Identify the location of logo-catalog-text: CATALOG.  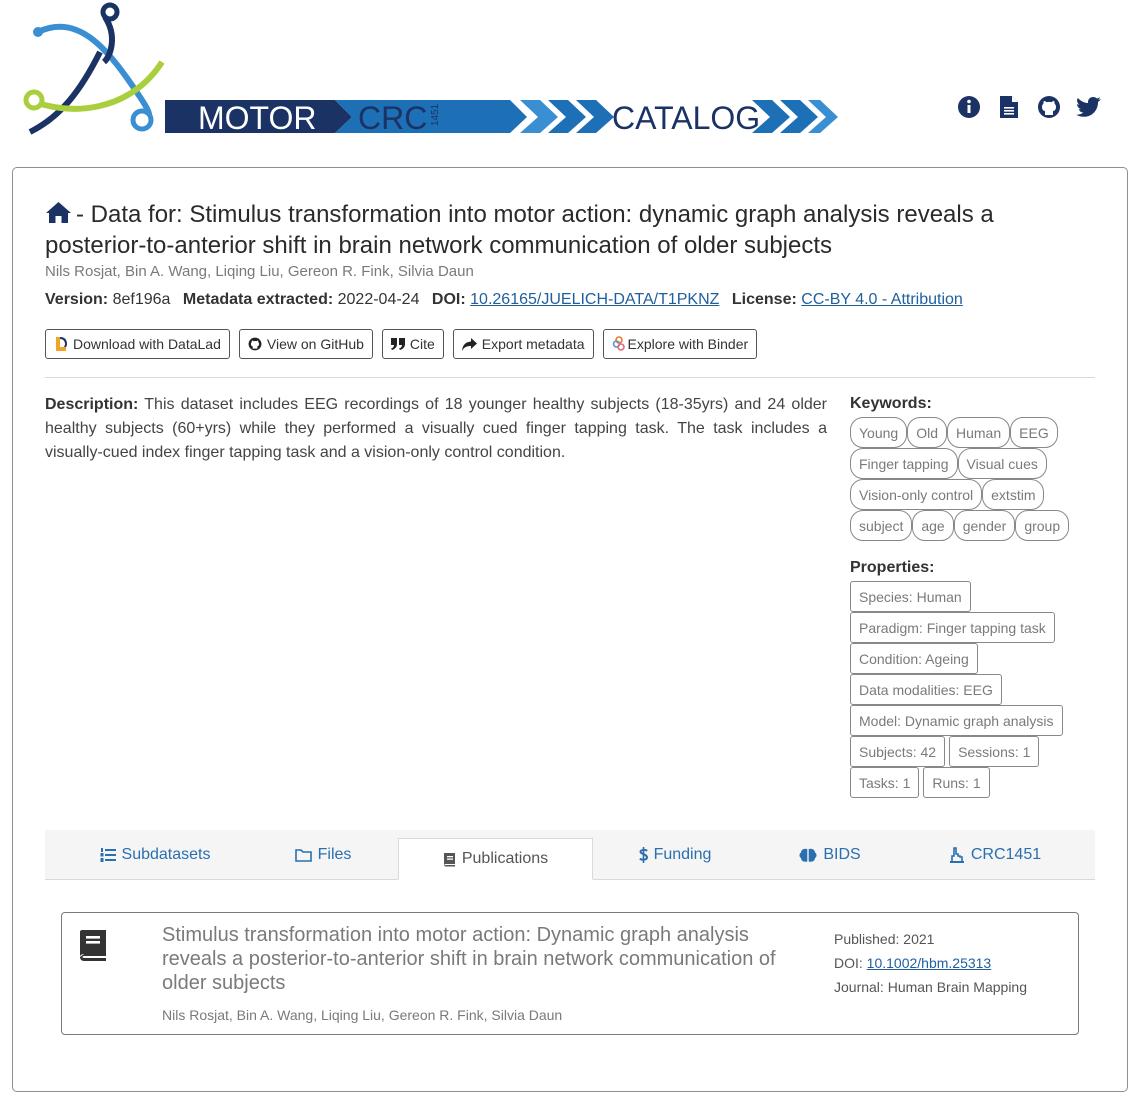
(686, 118).